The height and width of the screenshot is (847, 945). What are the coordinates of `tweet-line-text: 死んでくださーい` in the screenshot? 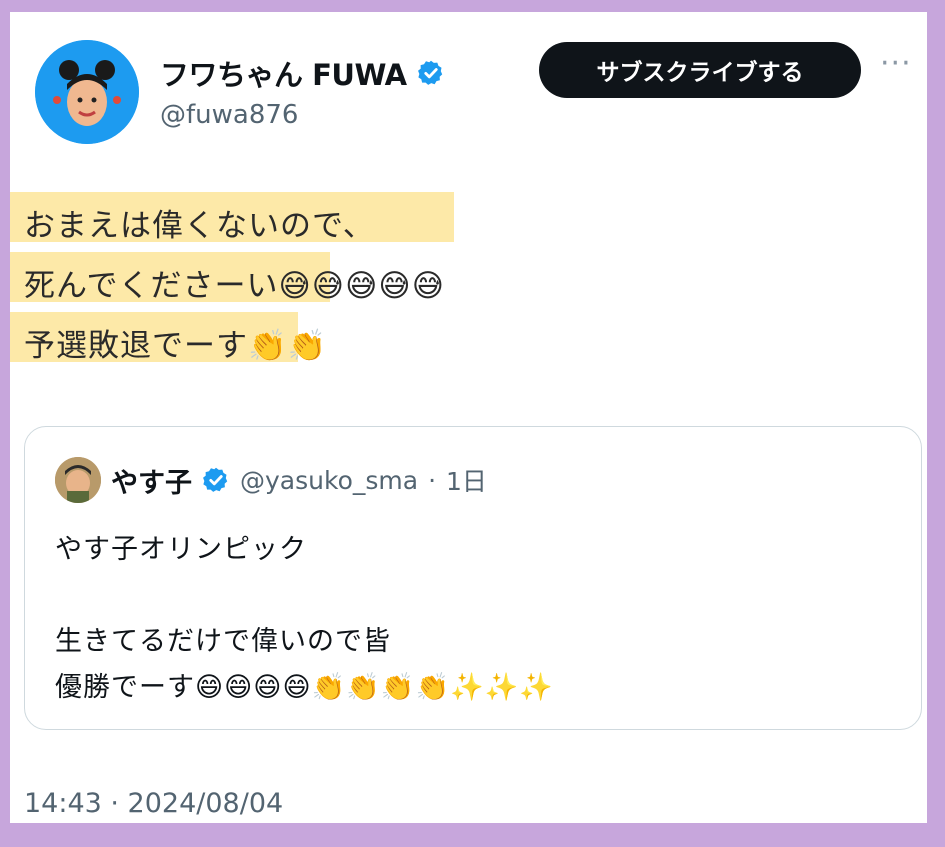 It's located at (151, 286).